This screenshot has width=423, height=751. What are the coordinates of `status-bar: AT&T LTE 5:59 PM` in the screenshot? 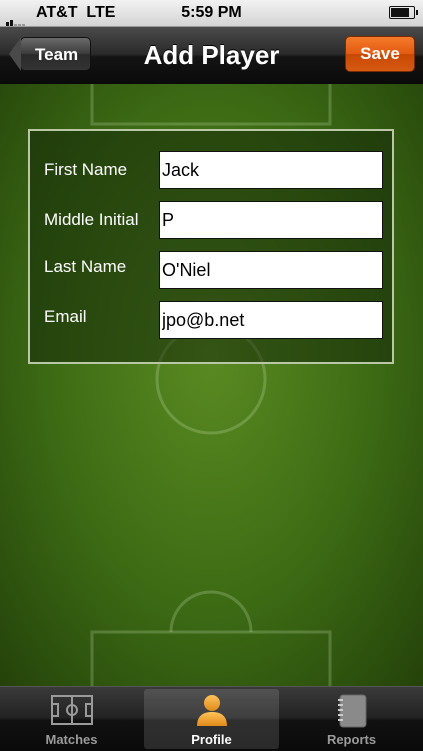 It's located at (211, 13).